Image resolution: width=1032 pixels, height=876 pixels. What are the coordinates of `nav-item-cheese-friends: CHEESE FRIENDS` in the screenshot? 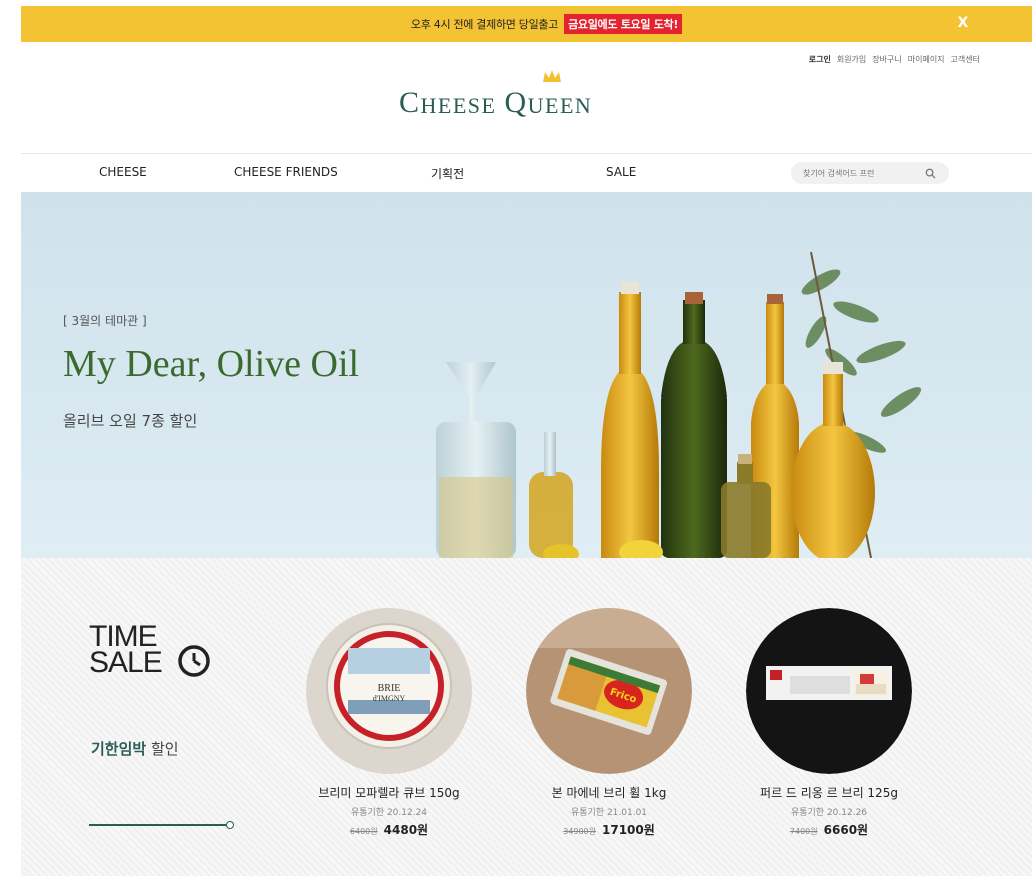 It's located at (286, 172).